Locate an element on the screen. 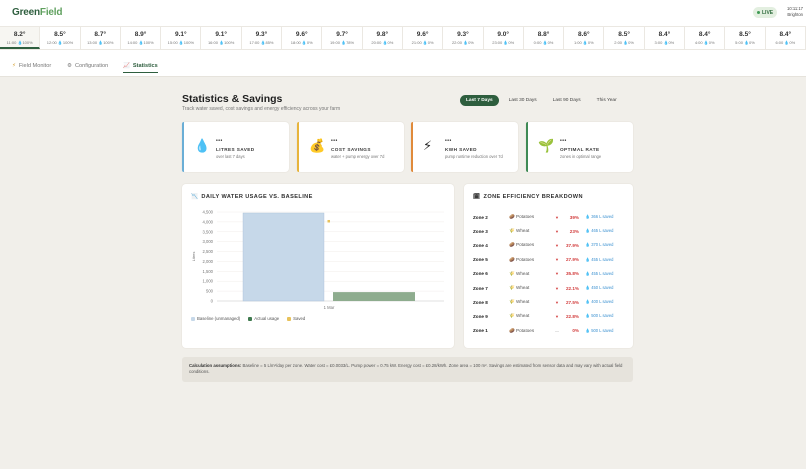 The width and height of the screenshot is (806, 469). hour-temperature: 8.8° is located at coordinates (543, 34).